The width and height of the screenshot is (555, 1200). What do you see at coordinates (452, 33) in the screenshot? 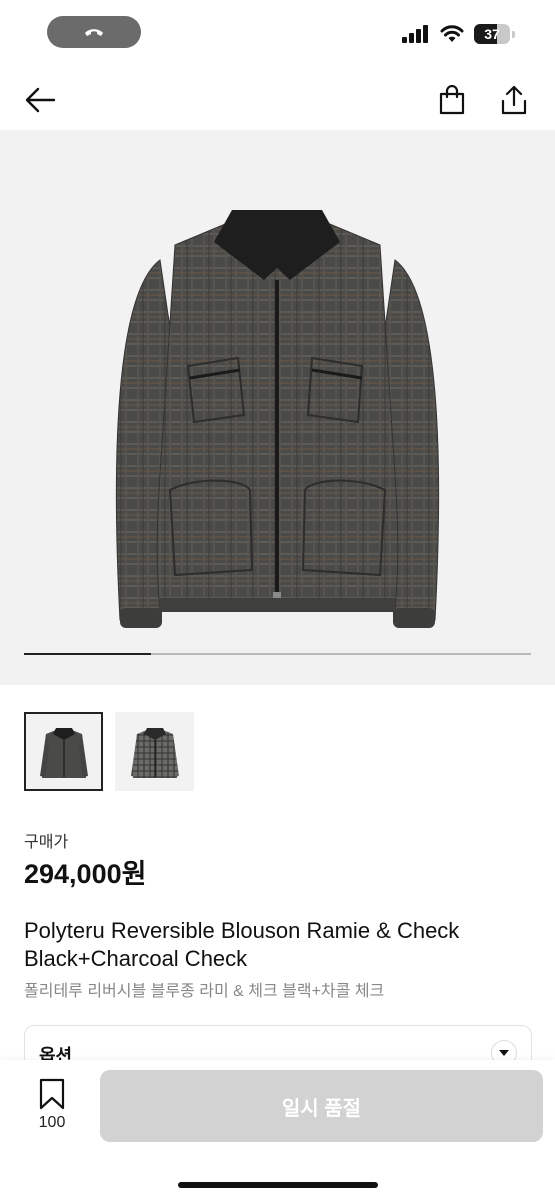
I see `wifi-icon` at bounding box center [452, 33].